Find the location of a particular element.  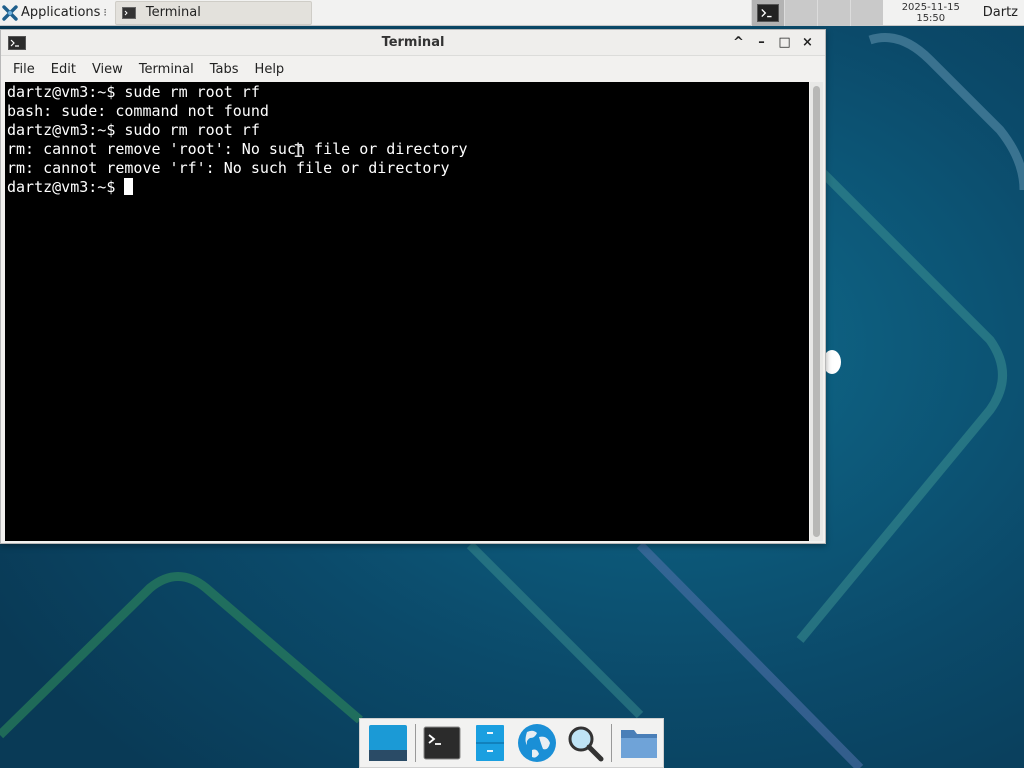

magnifier-icon is located at coordinates (586, 744).